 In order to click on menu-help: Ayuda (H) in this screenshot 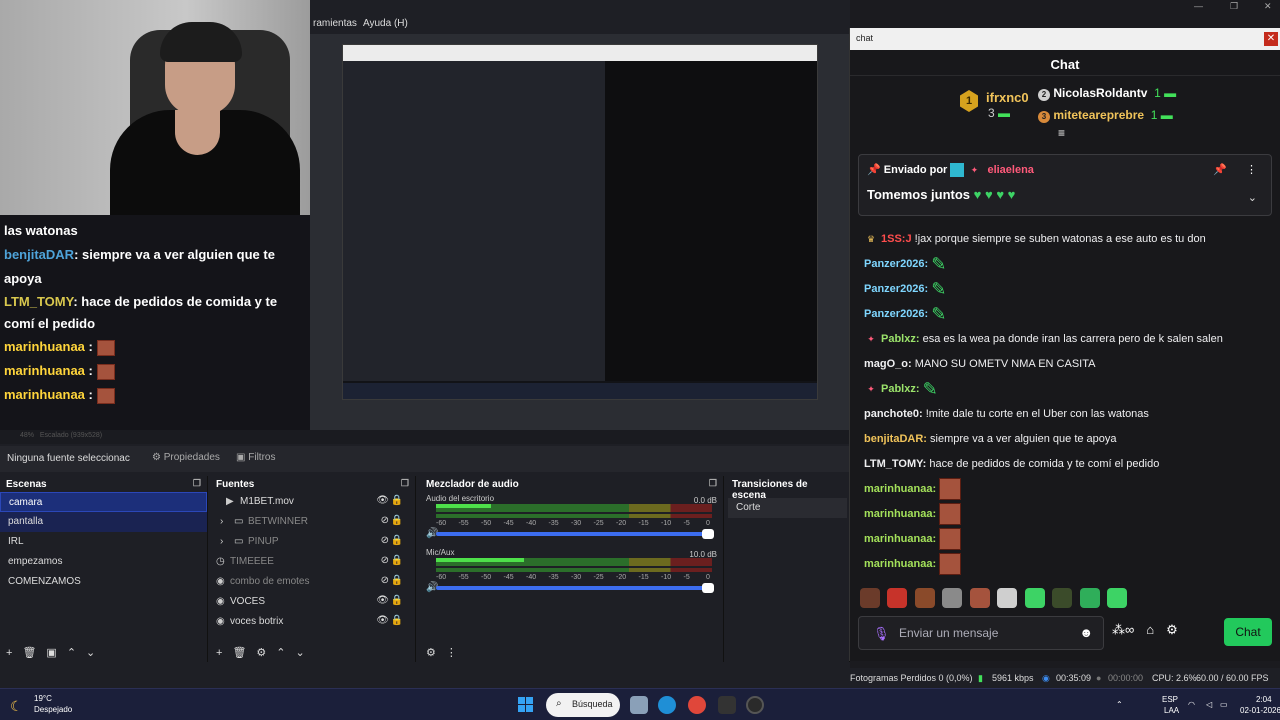, I will do `click(385, 23)`.